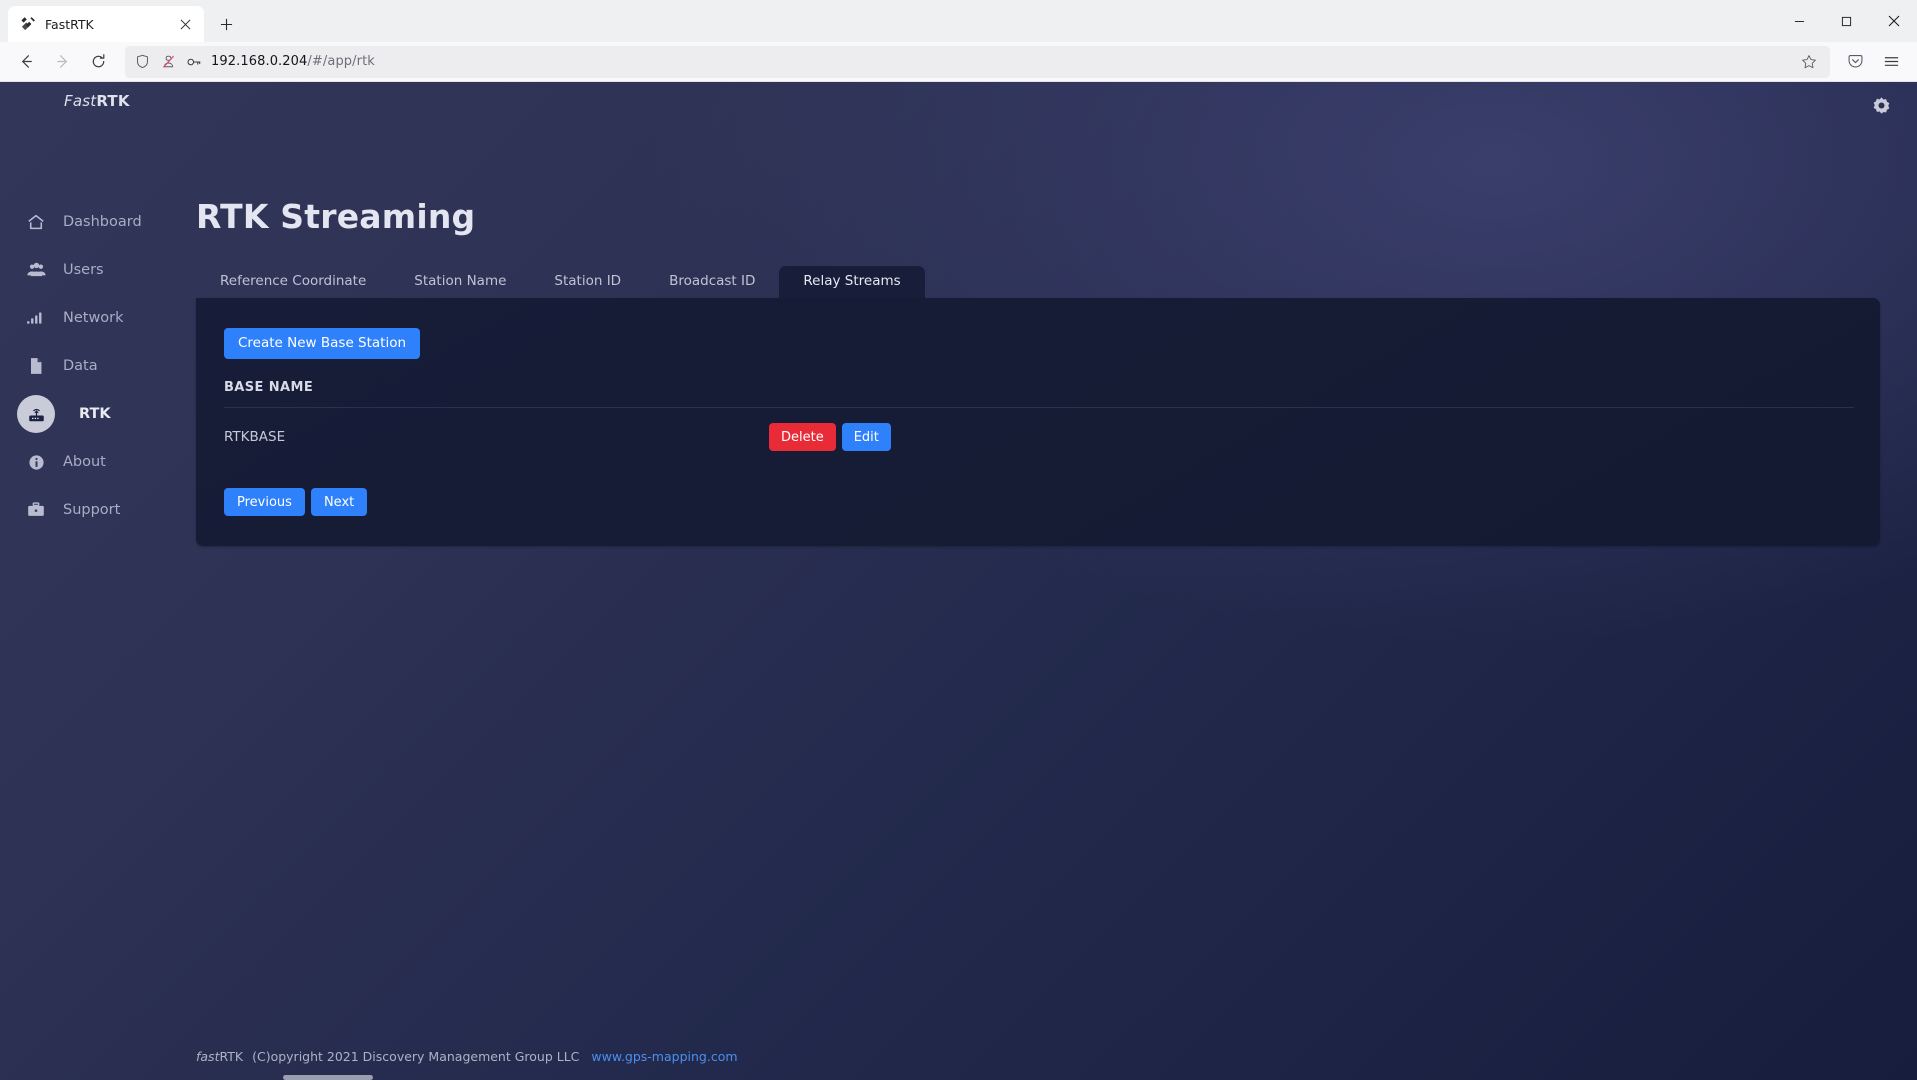 The image size is (1917, 1080). What do you see at coordinates (336, 216) in the screenshot?
I see `page-title: RTK Streaming` at bounding box center [336, 216].